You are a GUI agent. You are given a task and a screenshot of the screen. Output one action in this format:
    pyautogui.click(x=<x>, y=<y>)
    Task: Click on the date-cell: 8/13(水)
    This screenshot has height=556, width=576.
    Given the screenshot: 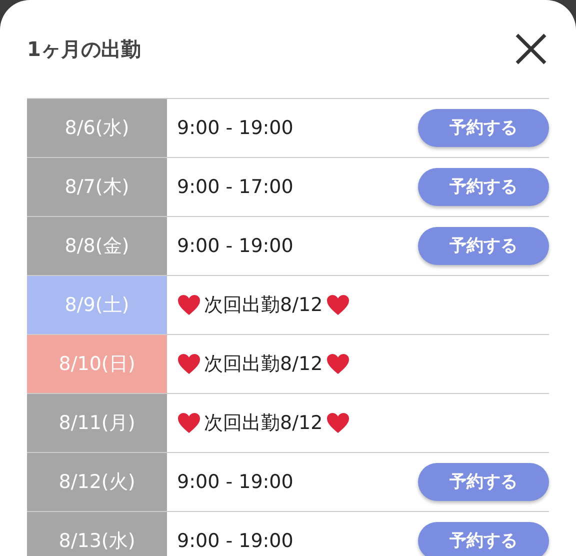 What is the action you would take?
    pyautogui.click(x=97, y=534)
    